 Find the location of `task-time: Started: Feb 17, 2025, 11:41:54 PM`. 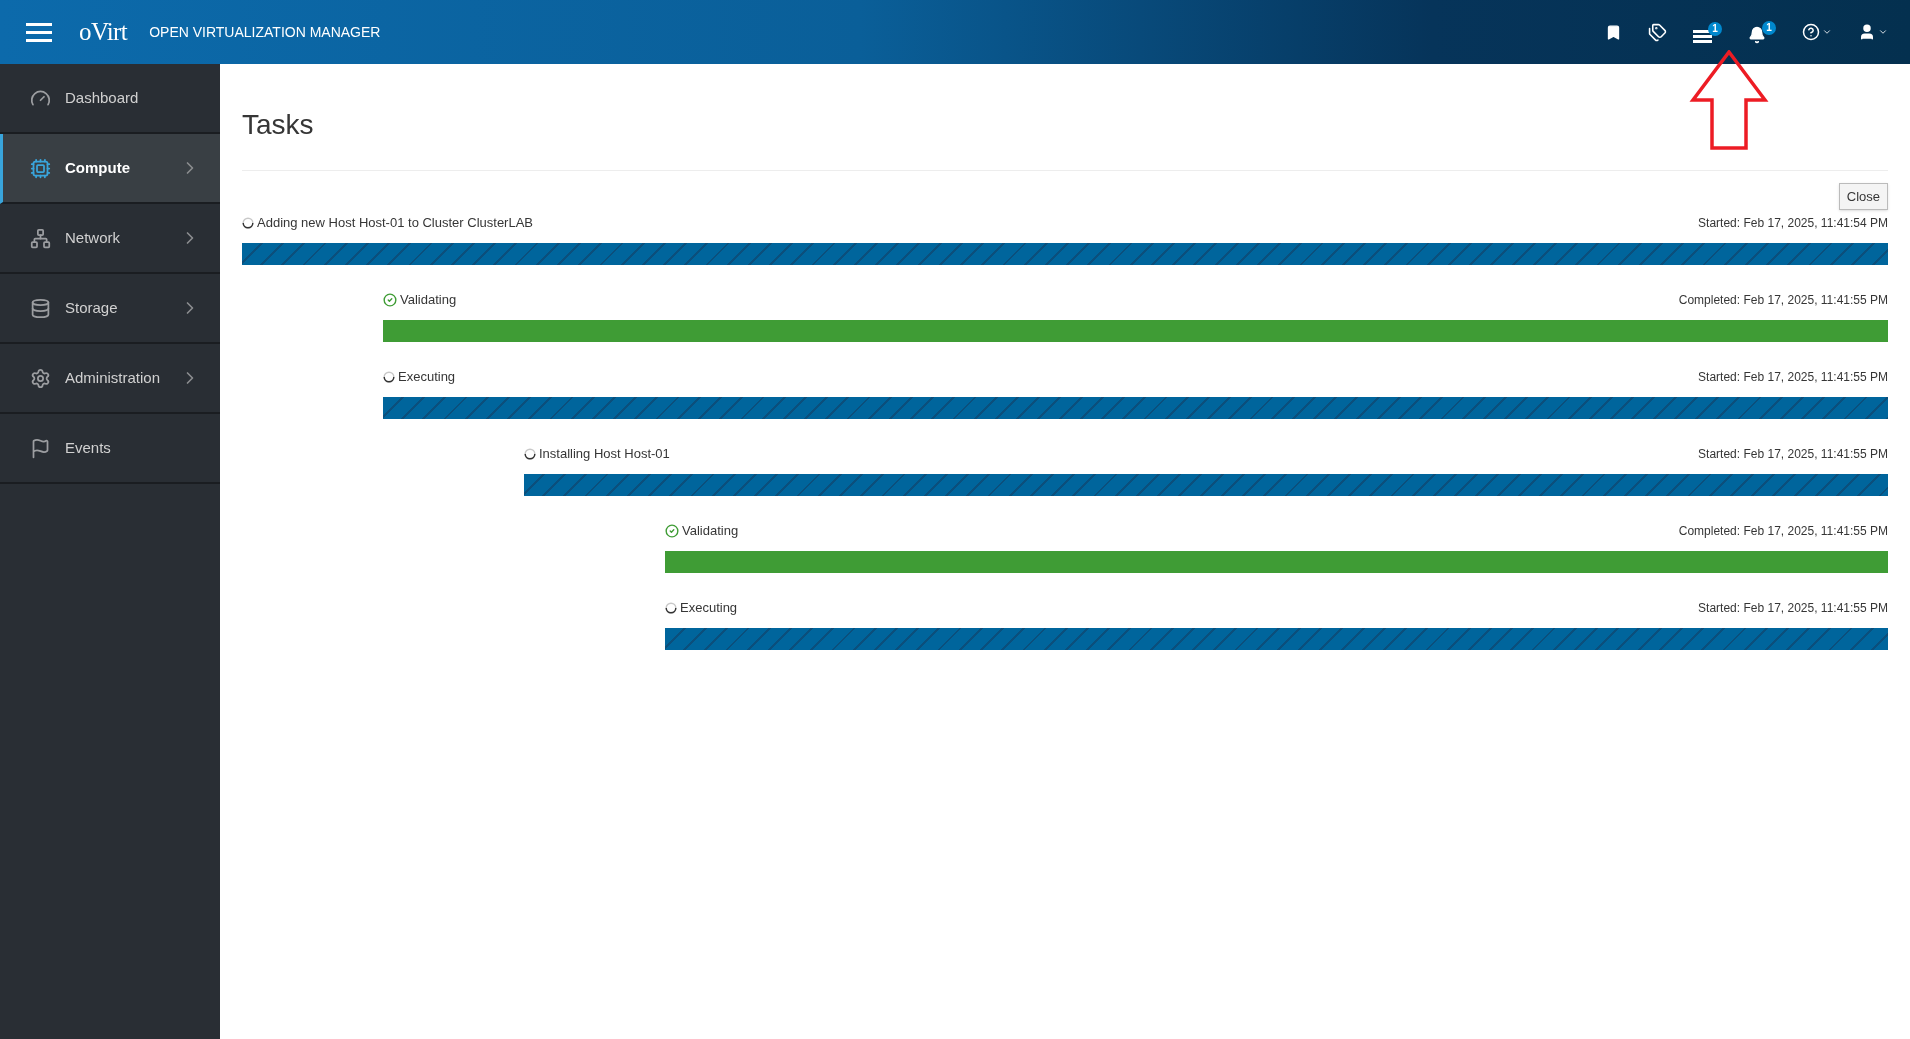

task-time: Started: Feb 17, 2025, 11:41:54 PM is located at coordinates (1793, 223).